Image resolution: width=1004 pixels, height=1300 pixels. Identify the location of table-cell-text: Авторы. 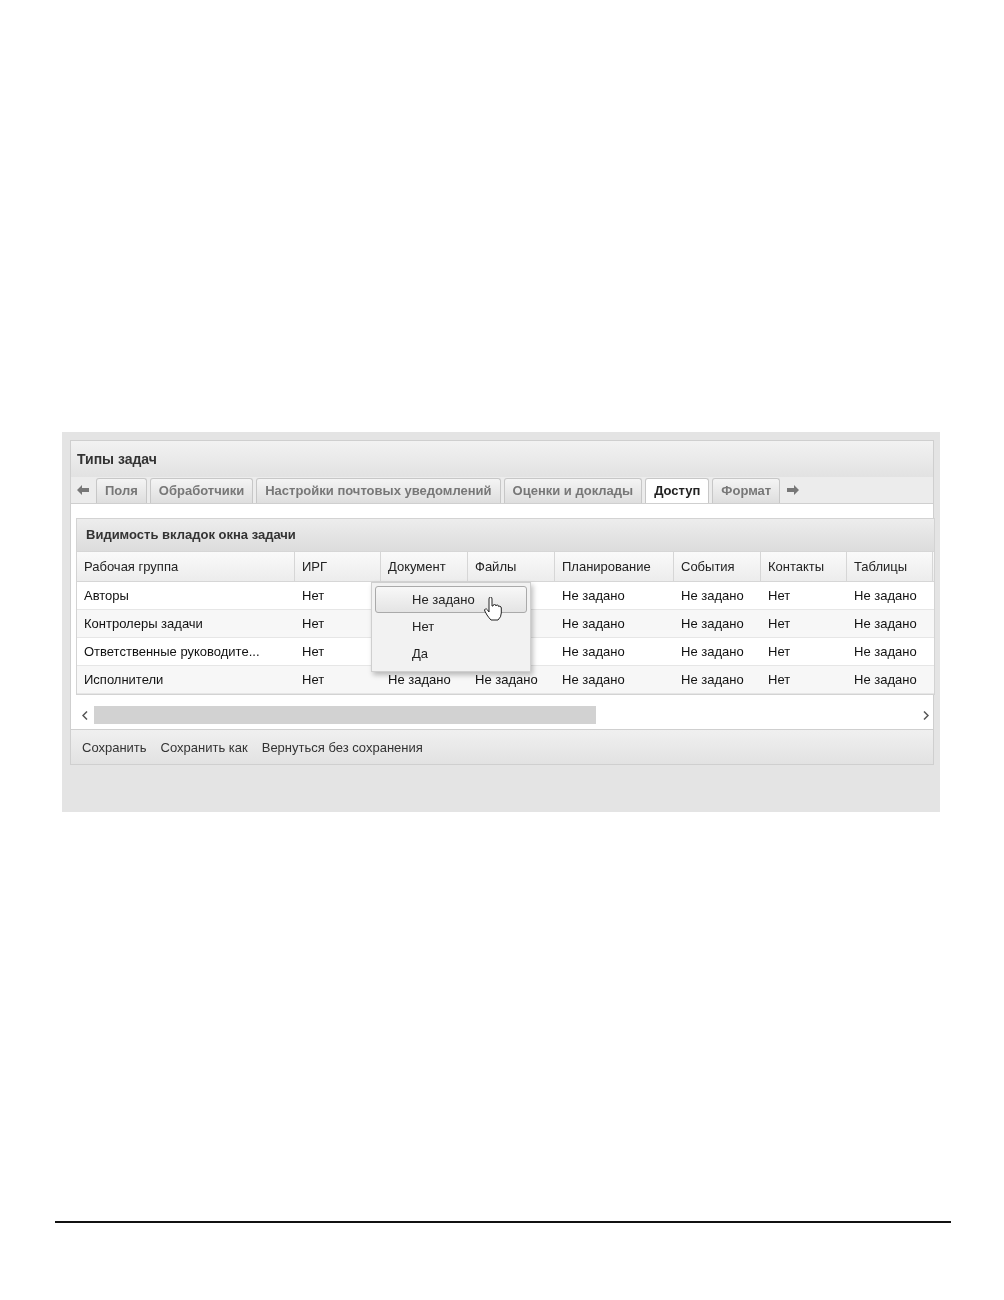
(106, 596).